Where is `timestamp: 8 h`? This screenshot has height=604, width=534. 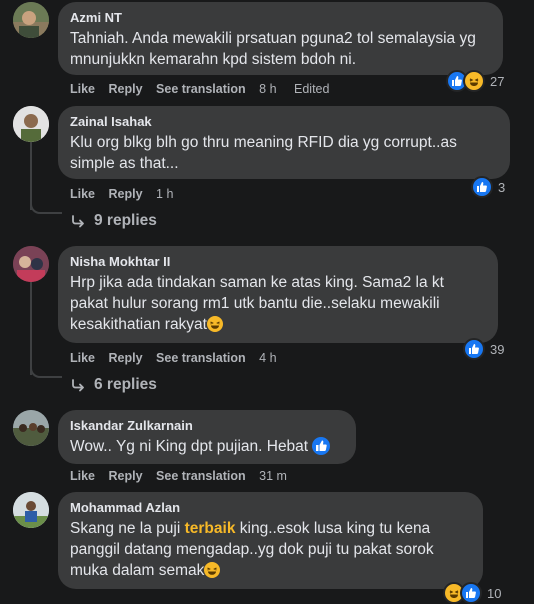 timestamp: 8 h is located at coordinates (267, 89).